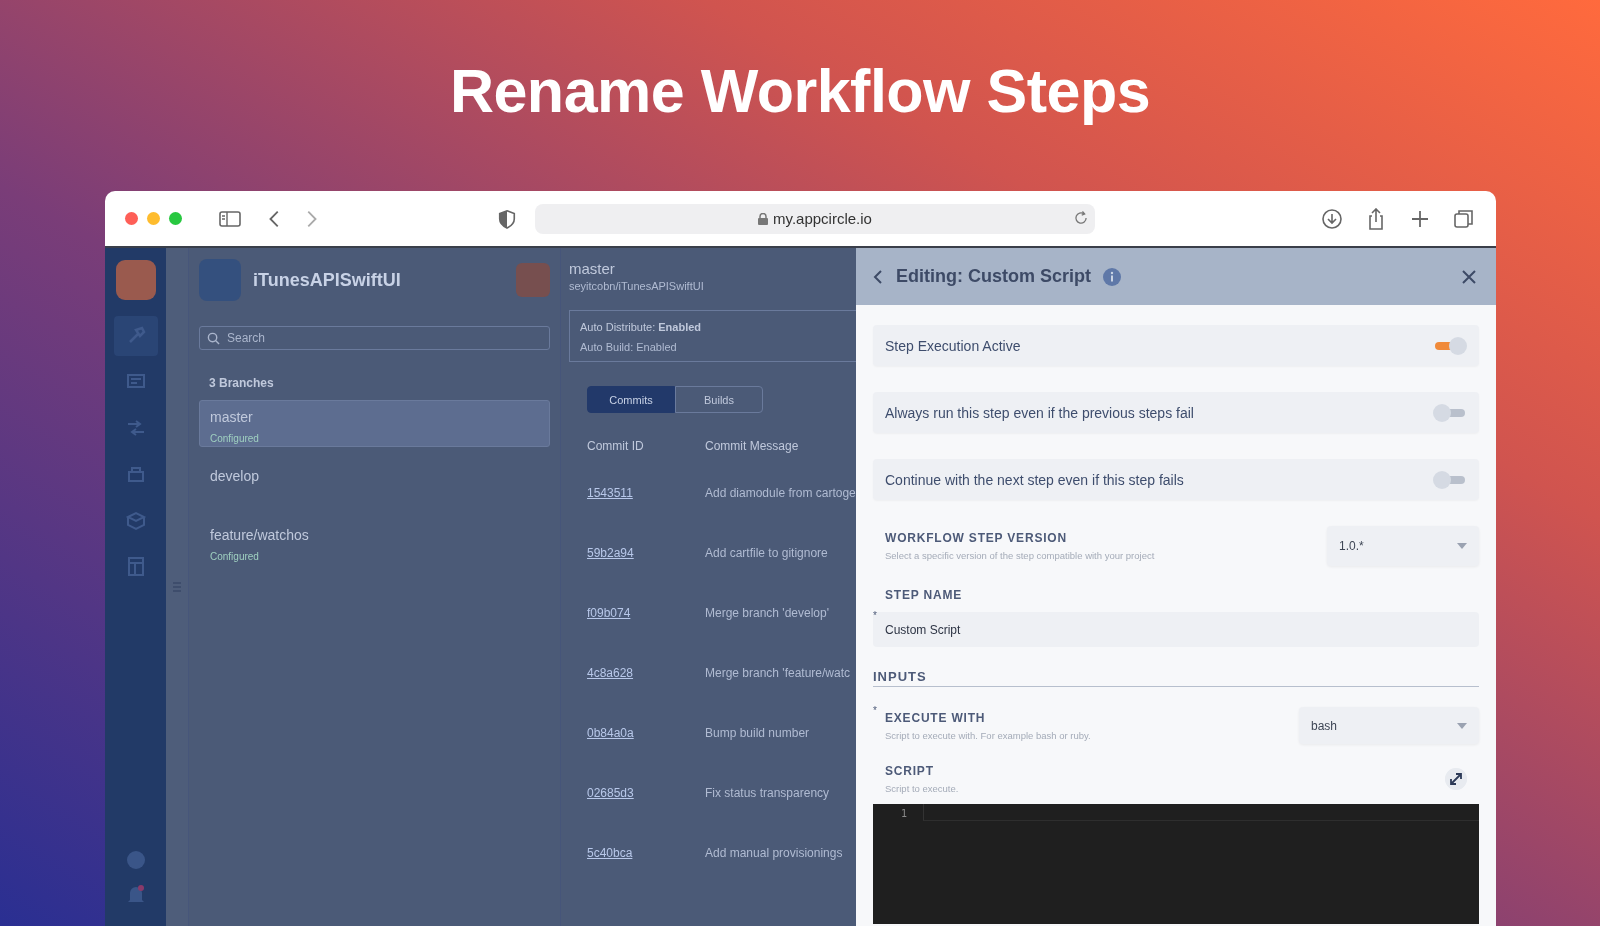 The width and height of the screenshot is (1600, 926). I want to click on sidebar-nav-icon, so click(135, 520).